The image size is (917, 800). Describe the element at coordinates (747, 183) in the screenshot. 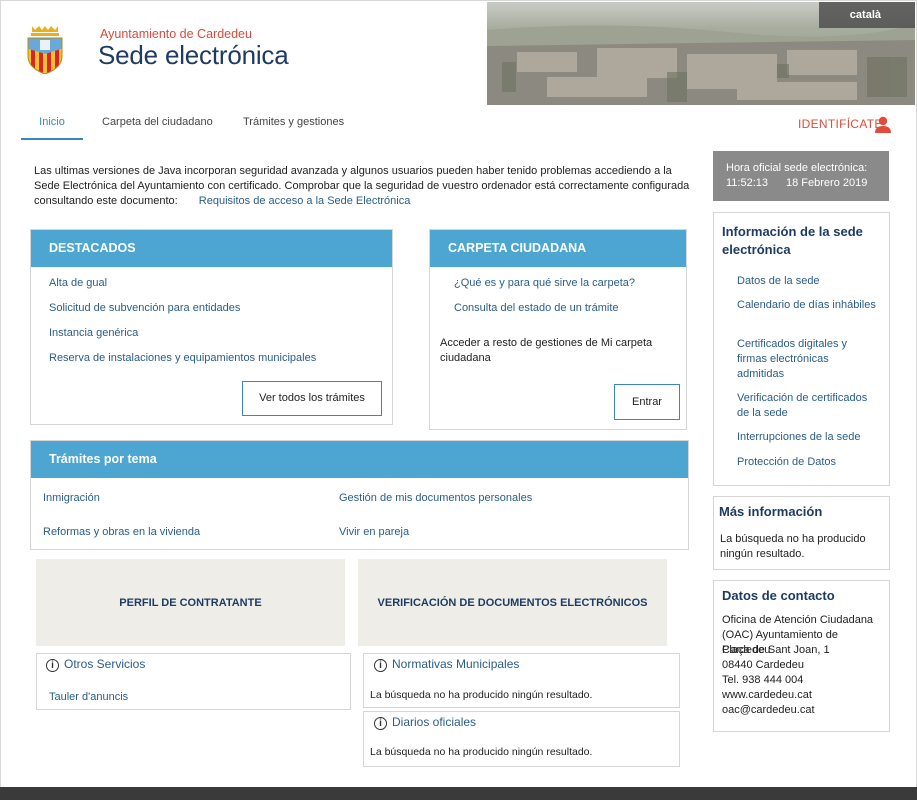

I see `official-time-value: 11:52:13` at that location.